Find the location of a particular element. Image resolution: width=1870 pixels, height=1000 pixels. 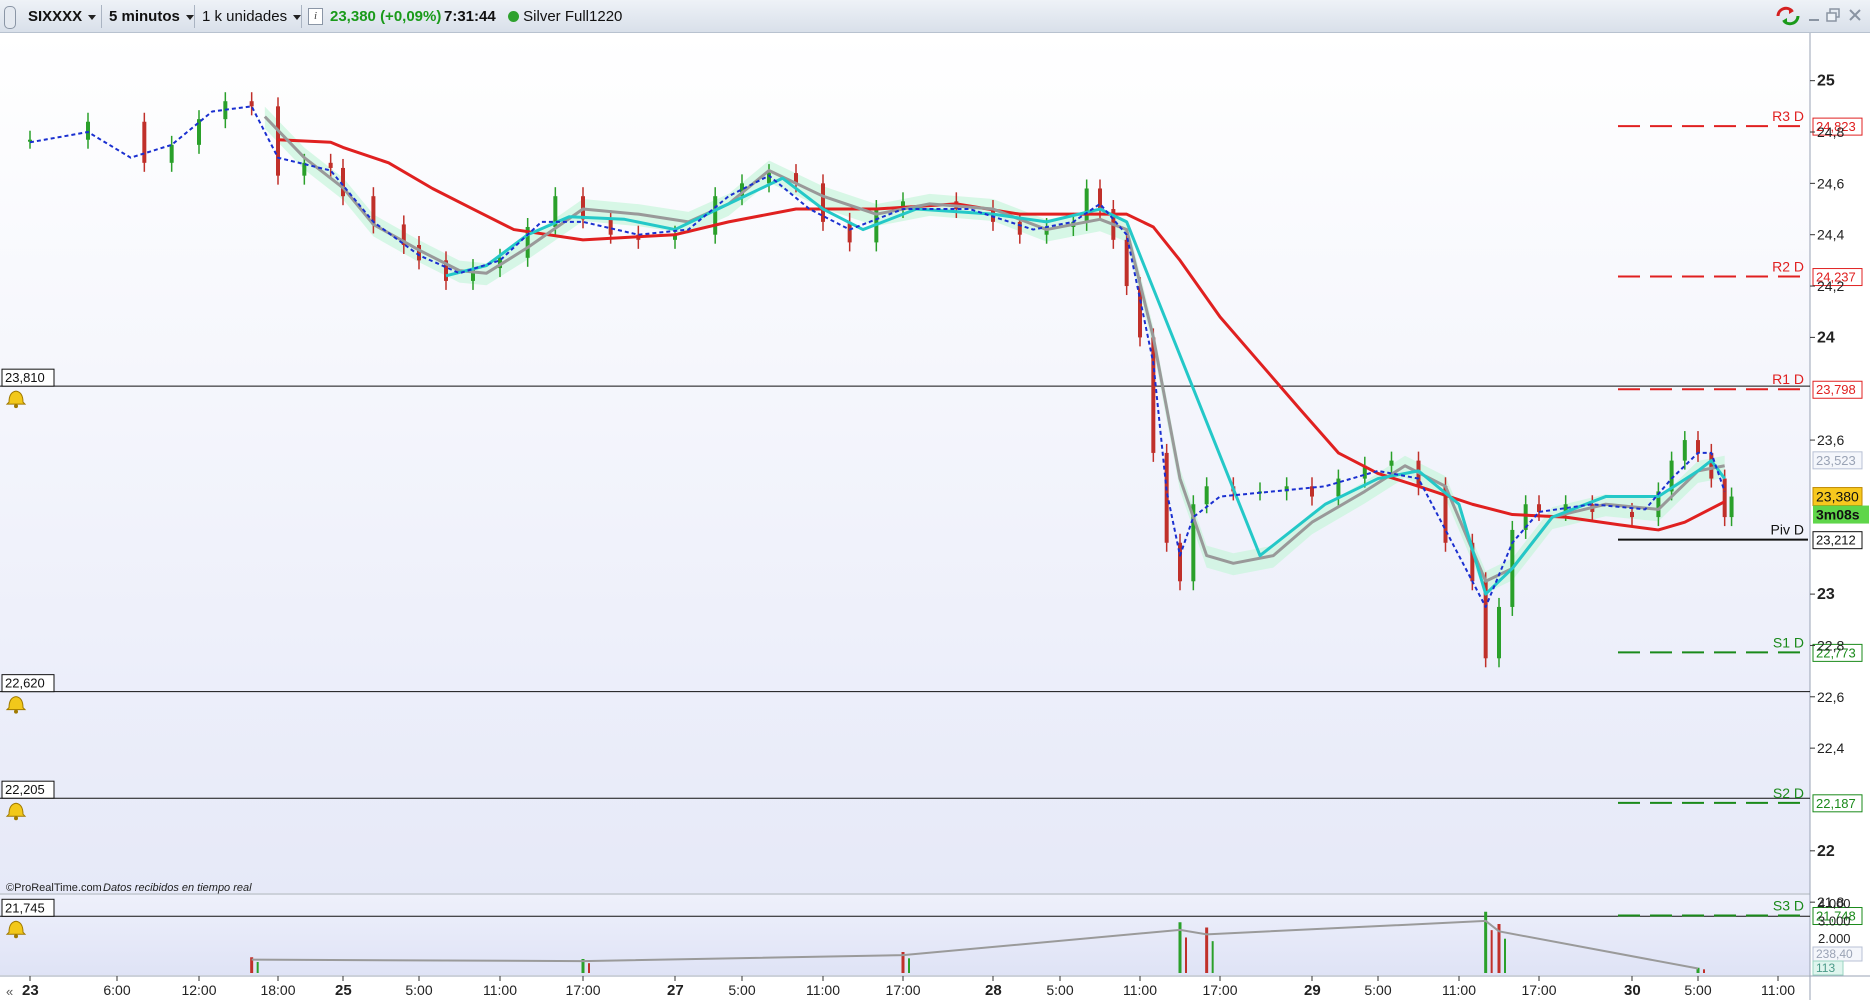

feed-label: Silver Full1220 is located at coordinates (573, 16).